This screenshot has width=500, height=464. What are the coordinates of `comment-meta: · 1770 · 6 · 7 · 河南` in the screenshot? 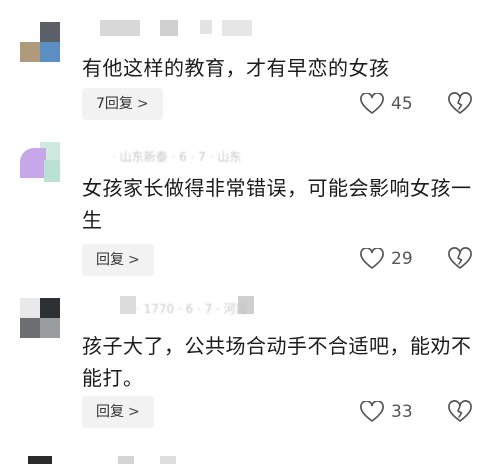 It's located at (192, 309).